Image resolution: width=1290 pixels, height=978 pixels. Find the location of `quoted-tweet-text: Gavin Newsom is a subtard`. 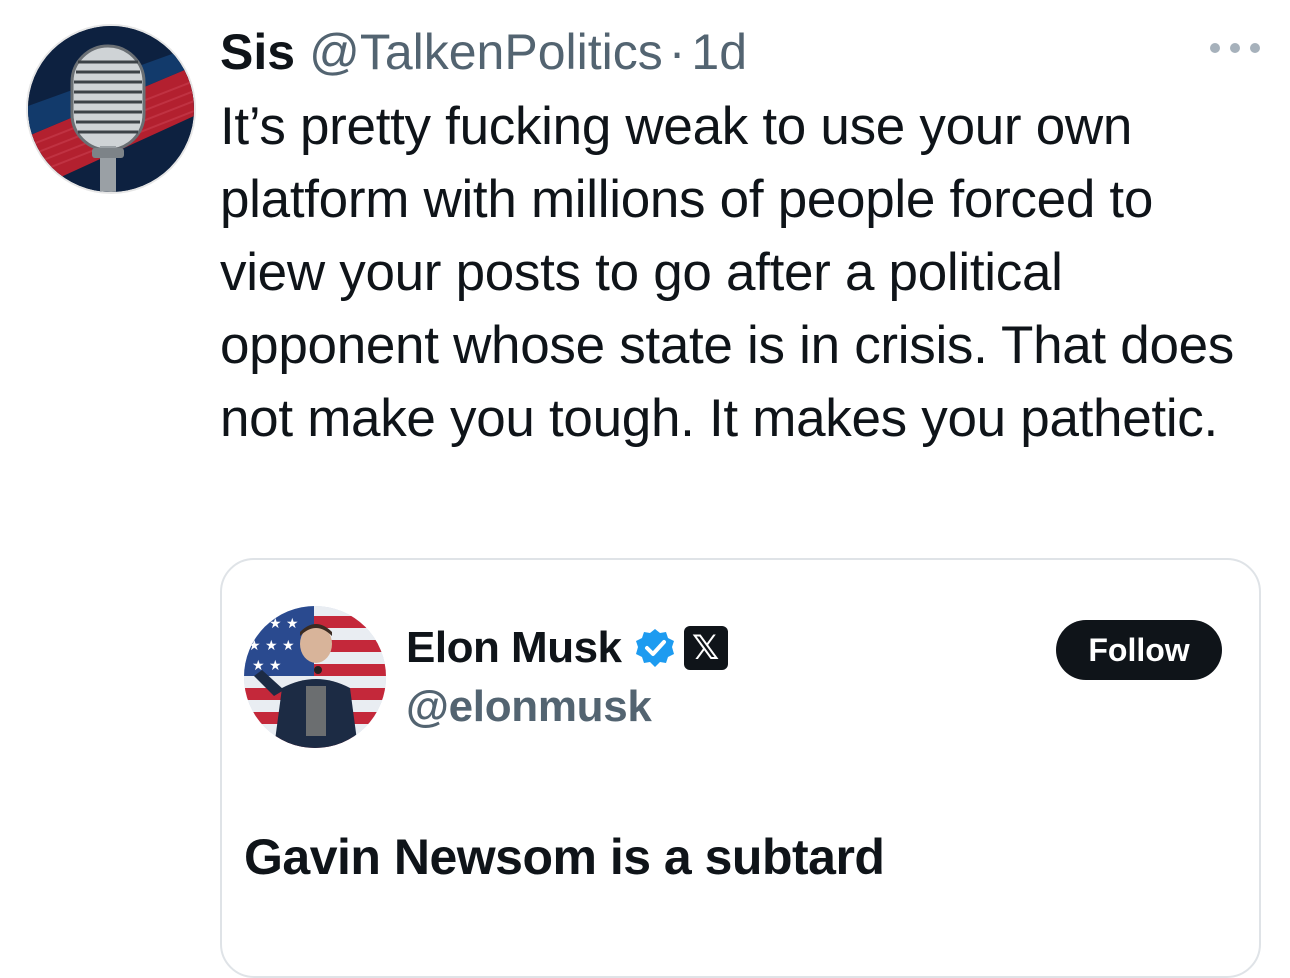

quoted-tweet-text: Gavin Newsom is a subtard is located at coordinates (564, 857).